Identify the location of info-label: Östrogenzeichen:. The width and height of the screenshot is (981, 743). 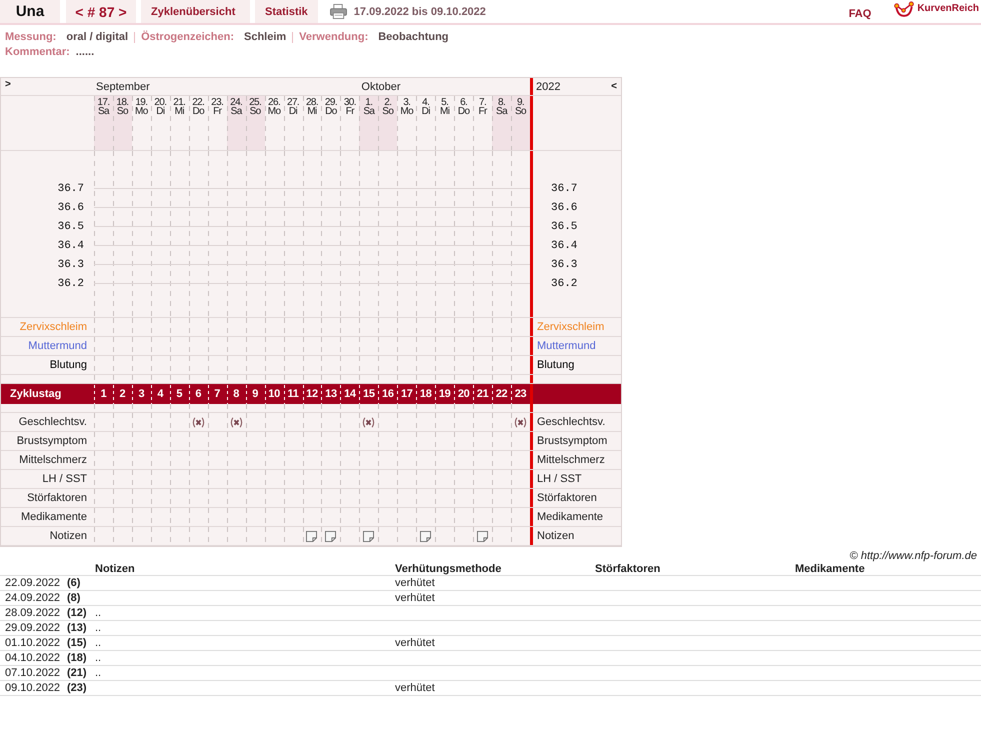
(187, 37).